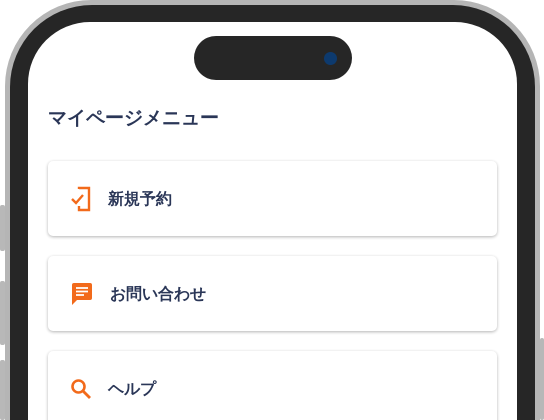 This screenshot has width=544, height=420. I want to click on message-icon, so click(82, 293).